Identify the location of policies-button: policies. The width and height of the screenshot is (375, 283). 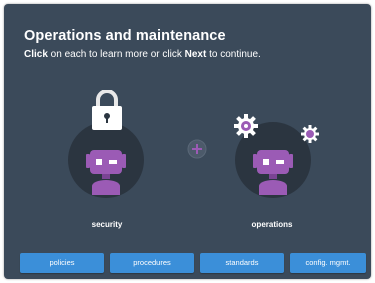
(62, 263).